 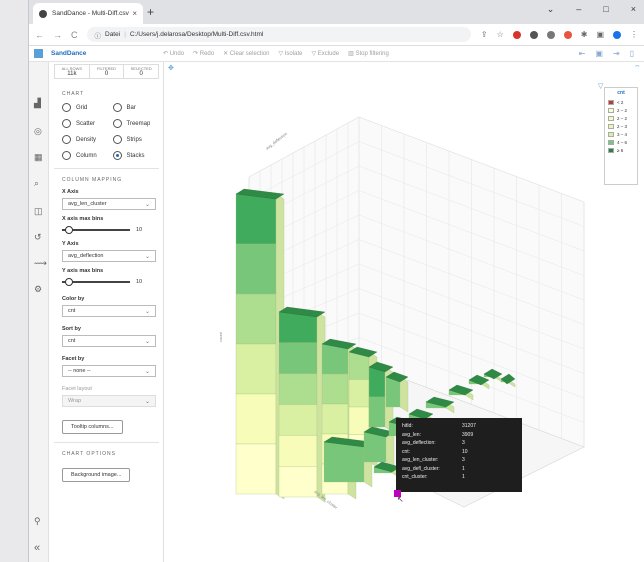 I want to click on close-window-button: ×, so click(x=633, y=9).